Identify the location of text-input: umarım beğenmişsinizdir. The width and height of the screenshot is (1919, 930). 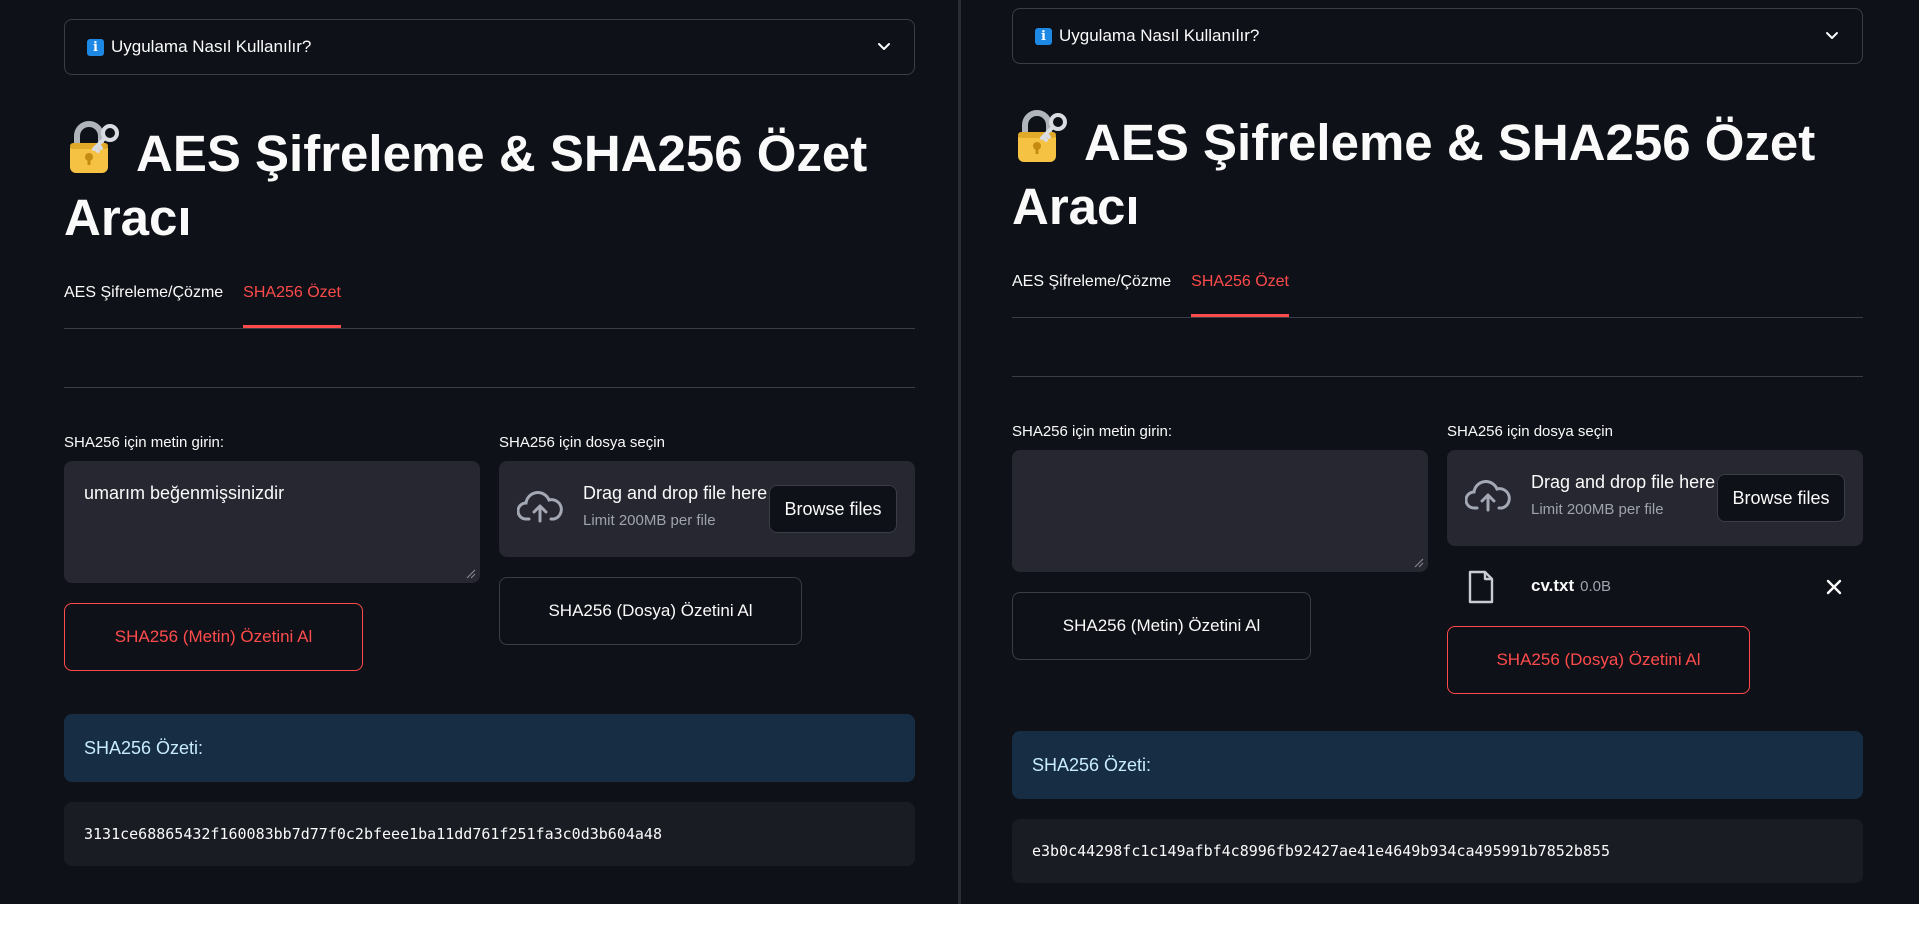
(272, 522).